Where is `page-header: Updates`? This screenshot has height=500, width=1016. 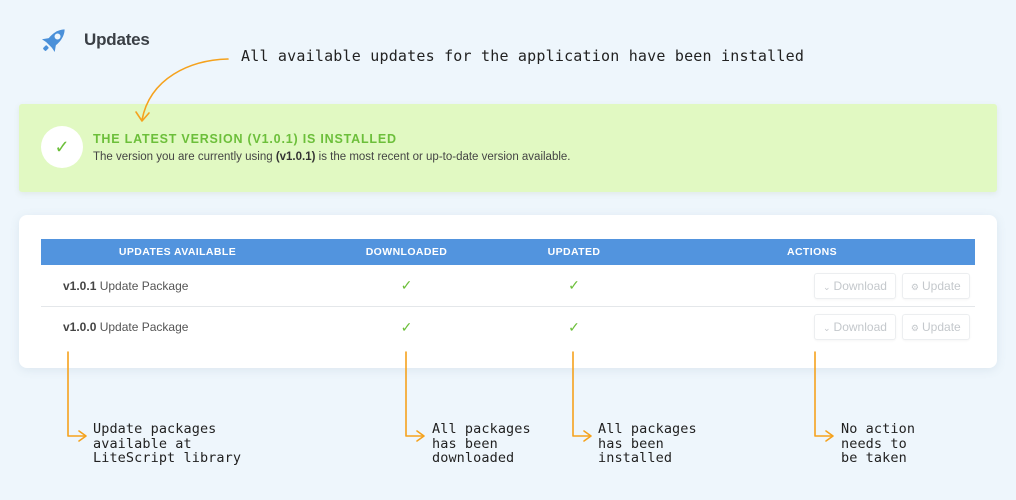
page-header: Updates is located at coordinates (93, 40).